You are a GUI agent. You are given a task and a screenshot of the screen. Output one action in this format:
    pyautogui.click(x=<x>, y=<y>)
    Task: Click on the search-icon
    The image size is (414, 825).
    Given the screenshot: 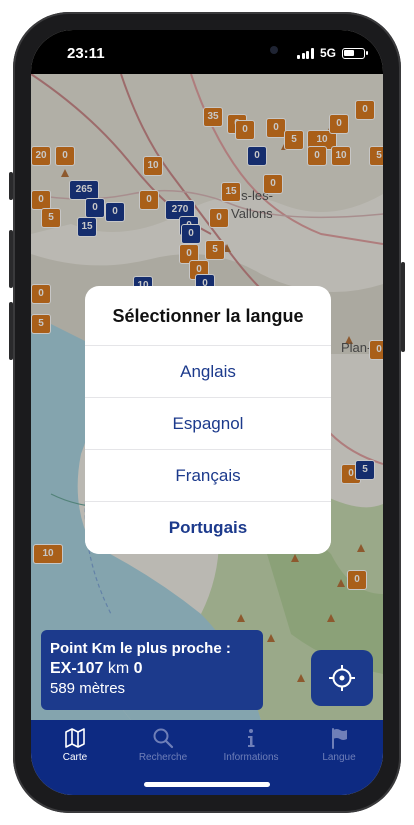 What is the action you would take?
    pyautogui.click(x=163, y=738)
    